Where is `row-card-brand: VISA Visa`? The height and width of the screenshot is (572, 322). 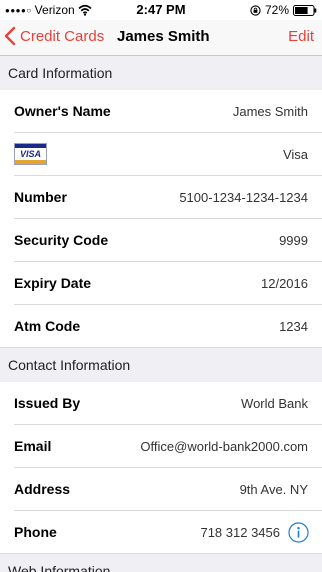 row-card-brand: VISA Visa is located at coordinates (161, 154).